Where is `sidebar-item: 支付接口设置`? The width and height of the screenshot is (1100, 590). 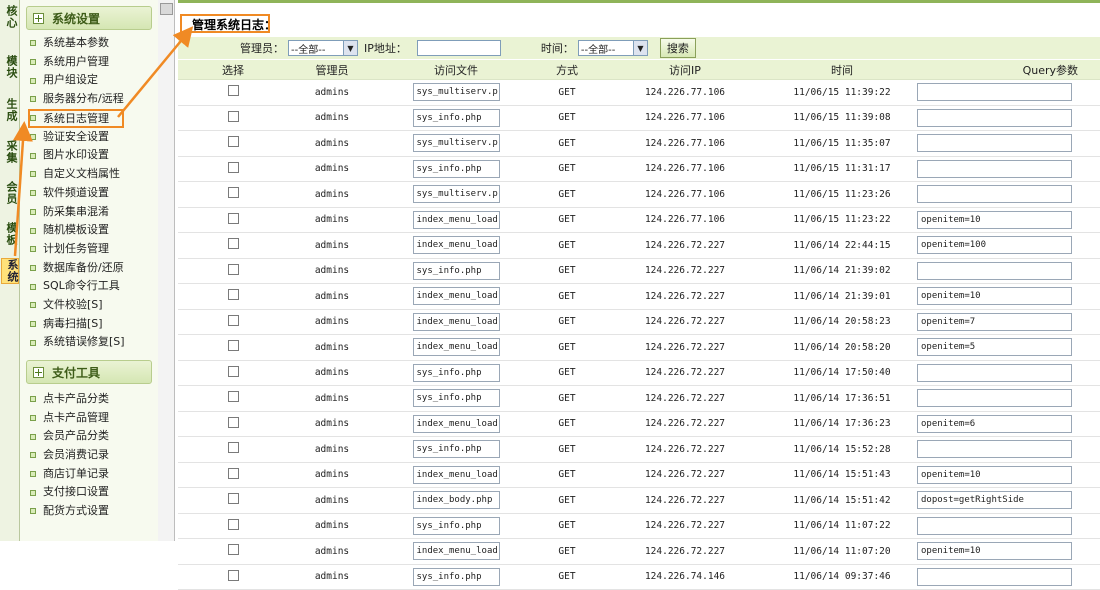
sidebar-item: 支付接口设置 is located at coordinates (94, 492).